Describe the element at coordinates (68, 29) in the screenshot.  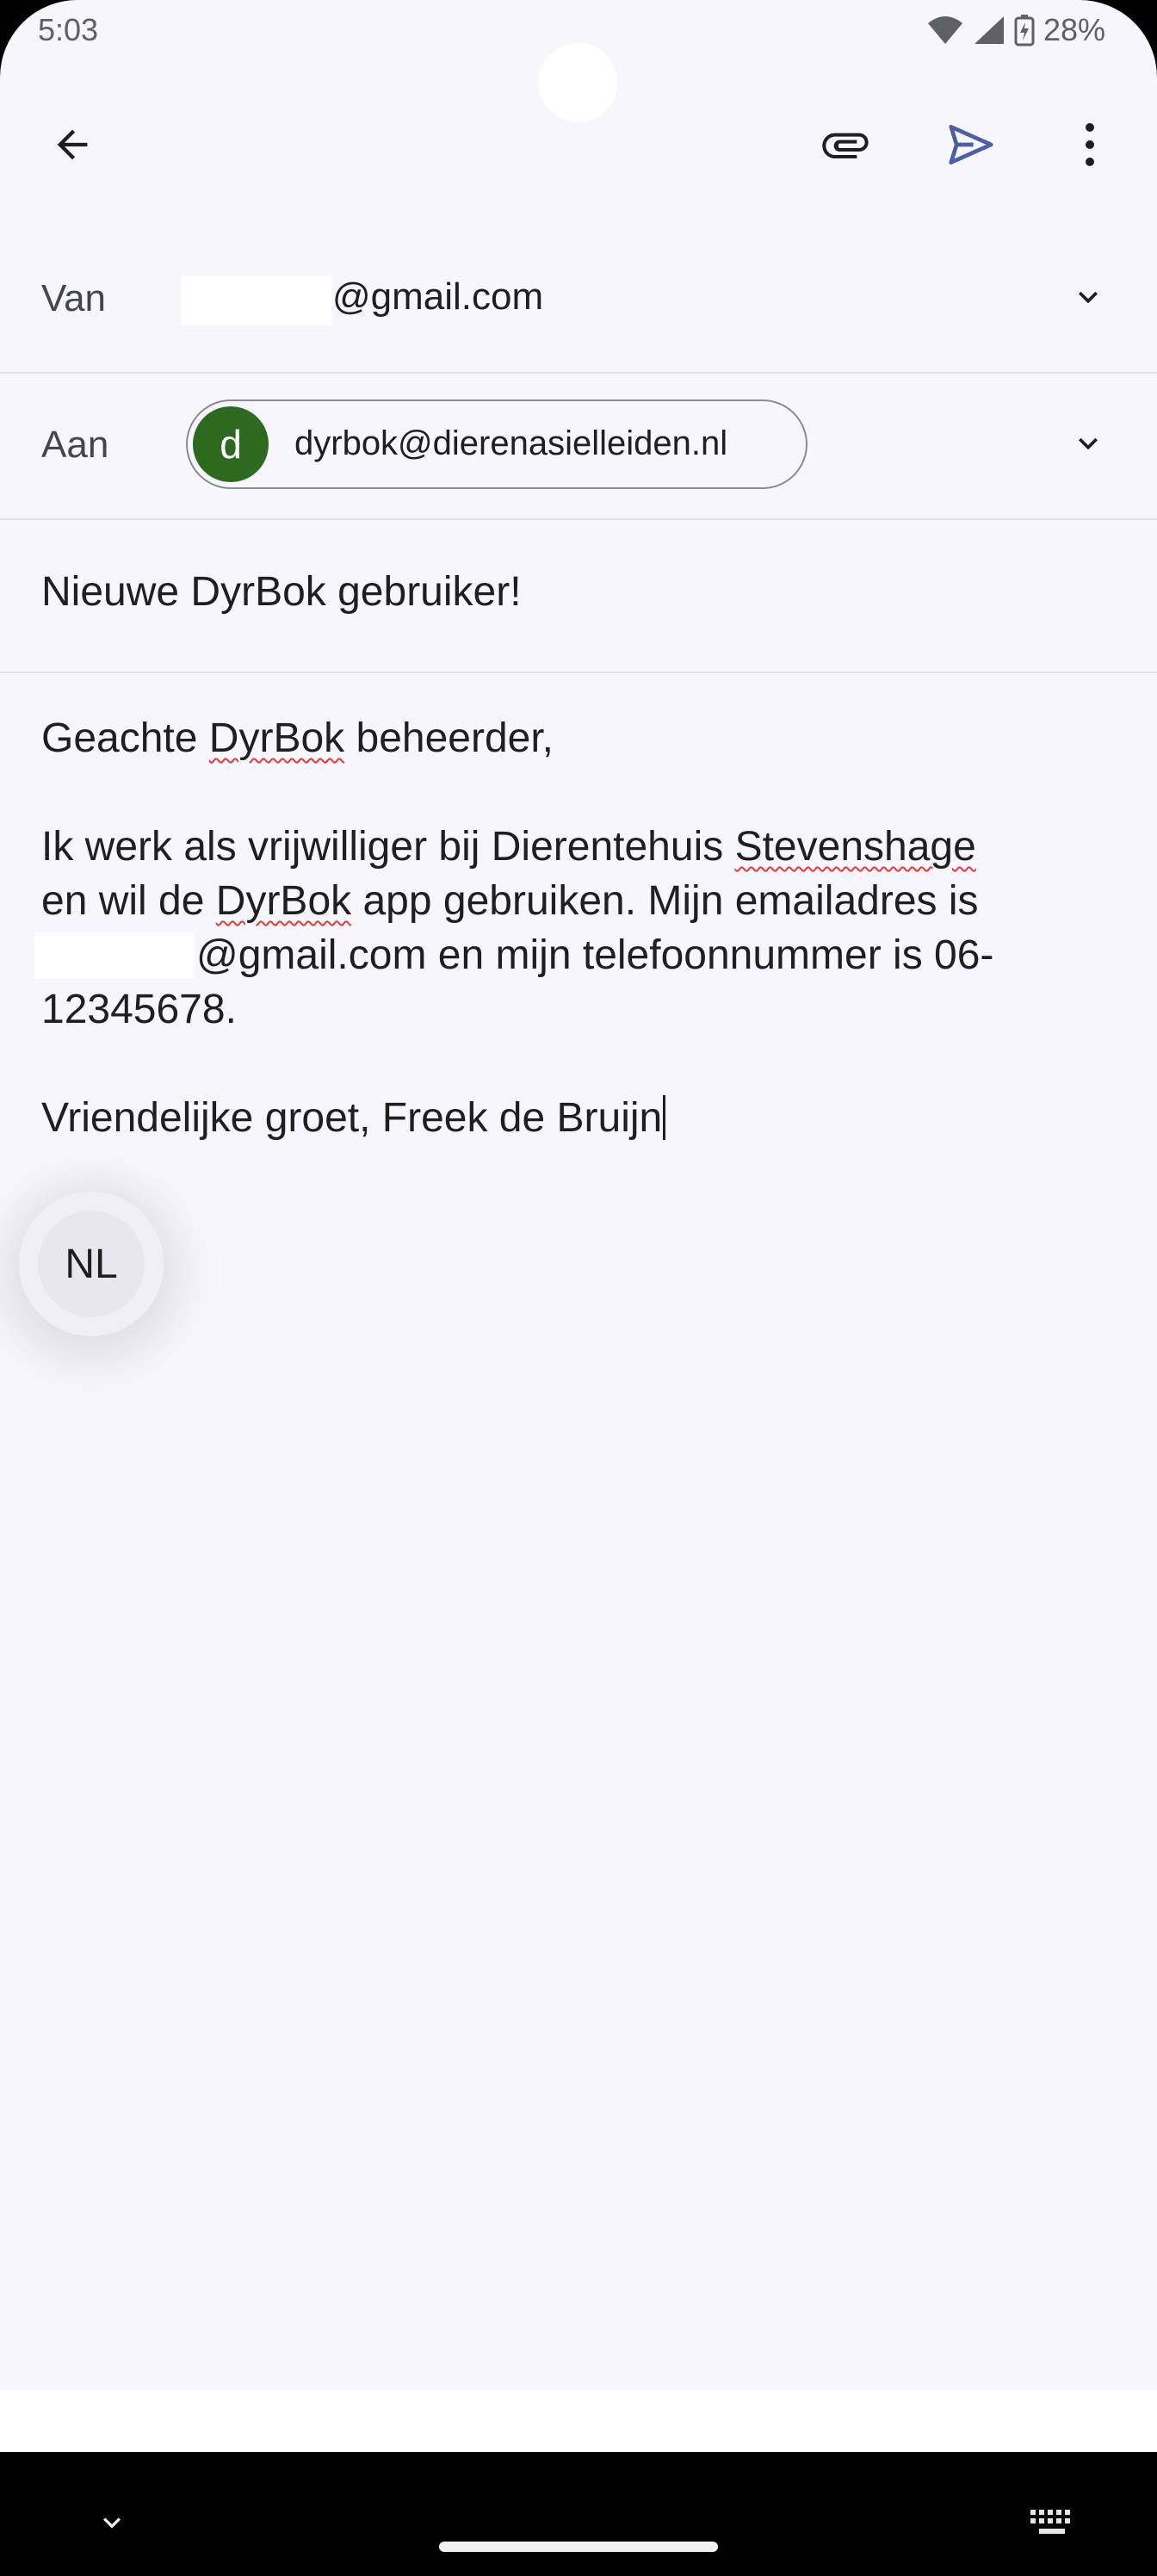
I see `status-time: 5:03` at that location.